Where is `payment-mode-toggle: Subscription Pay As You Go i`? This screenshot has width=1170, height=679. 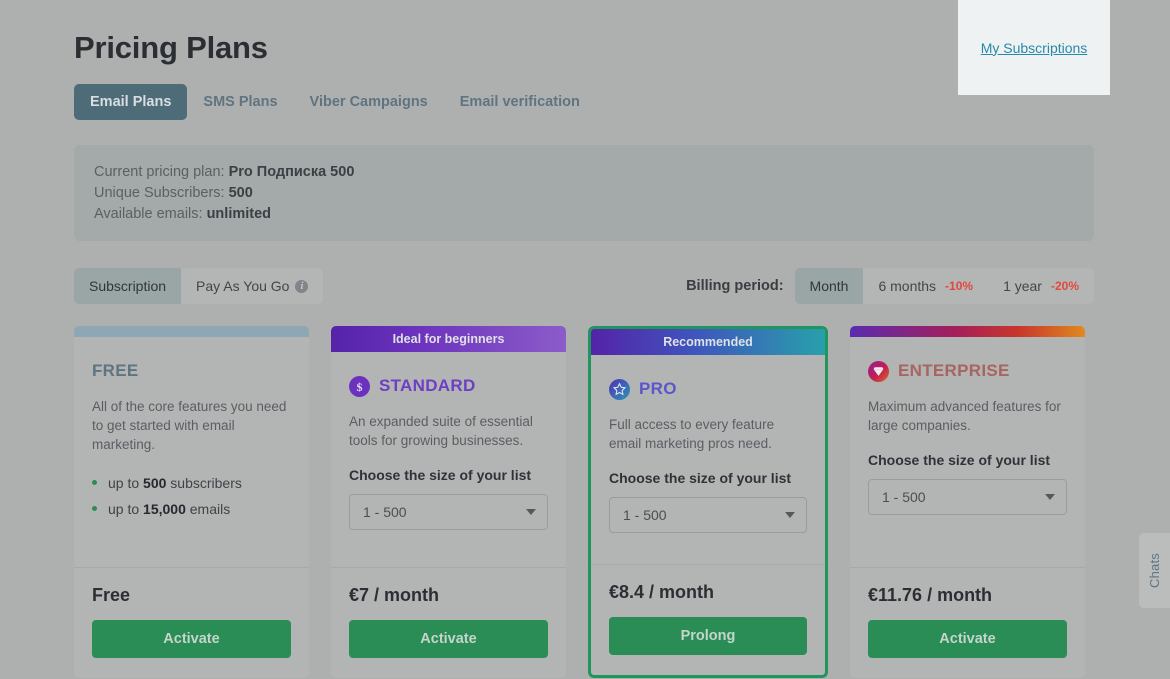
payment-mode-toggle: Subscription Pay As You Go i is located at coordinates (199, 286).